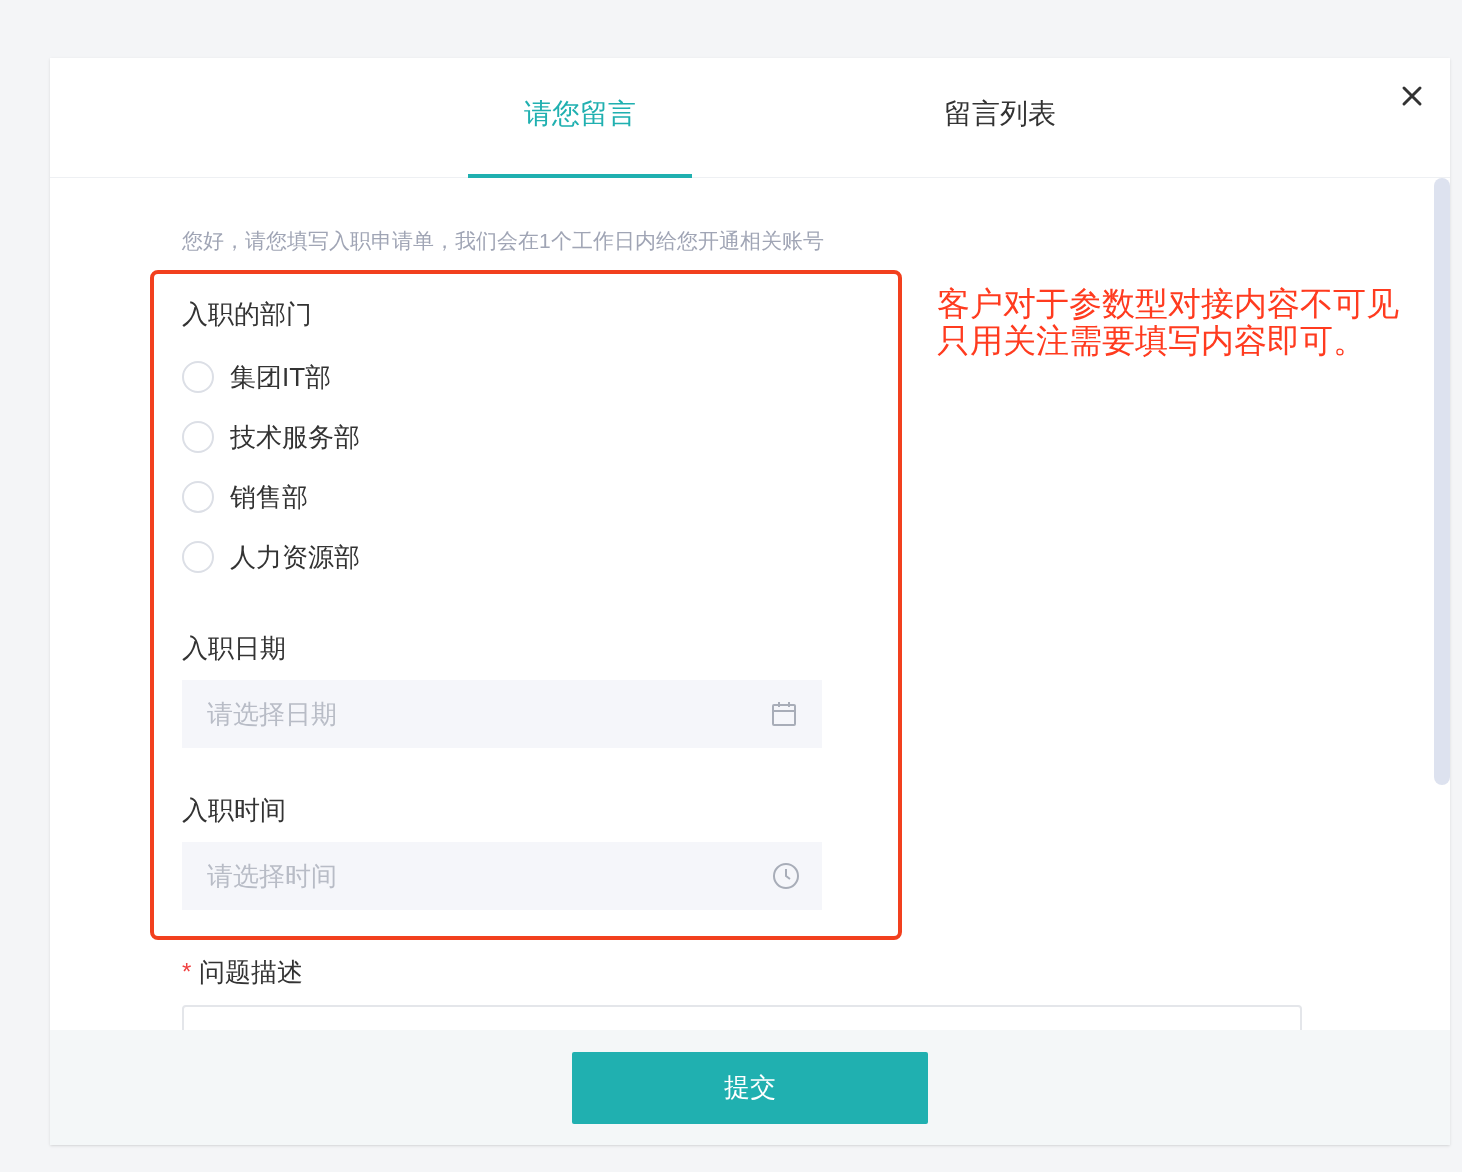 This screenshot has width=1462, height=1172. I want to click on required-asterisk: *, so click(187, 972).